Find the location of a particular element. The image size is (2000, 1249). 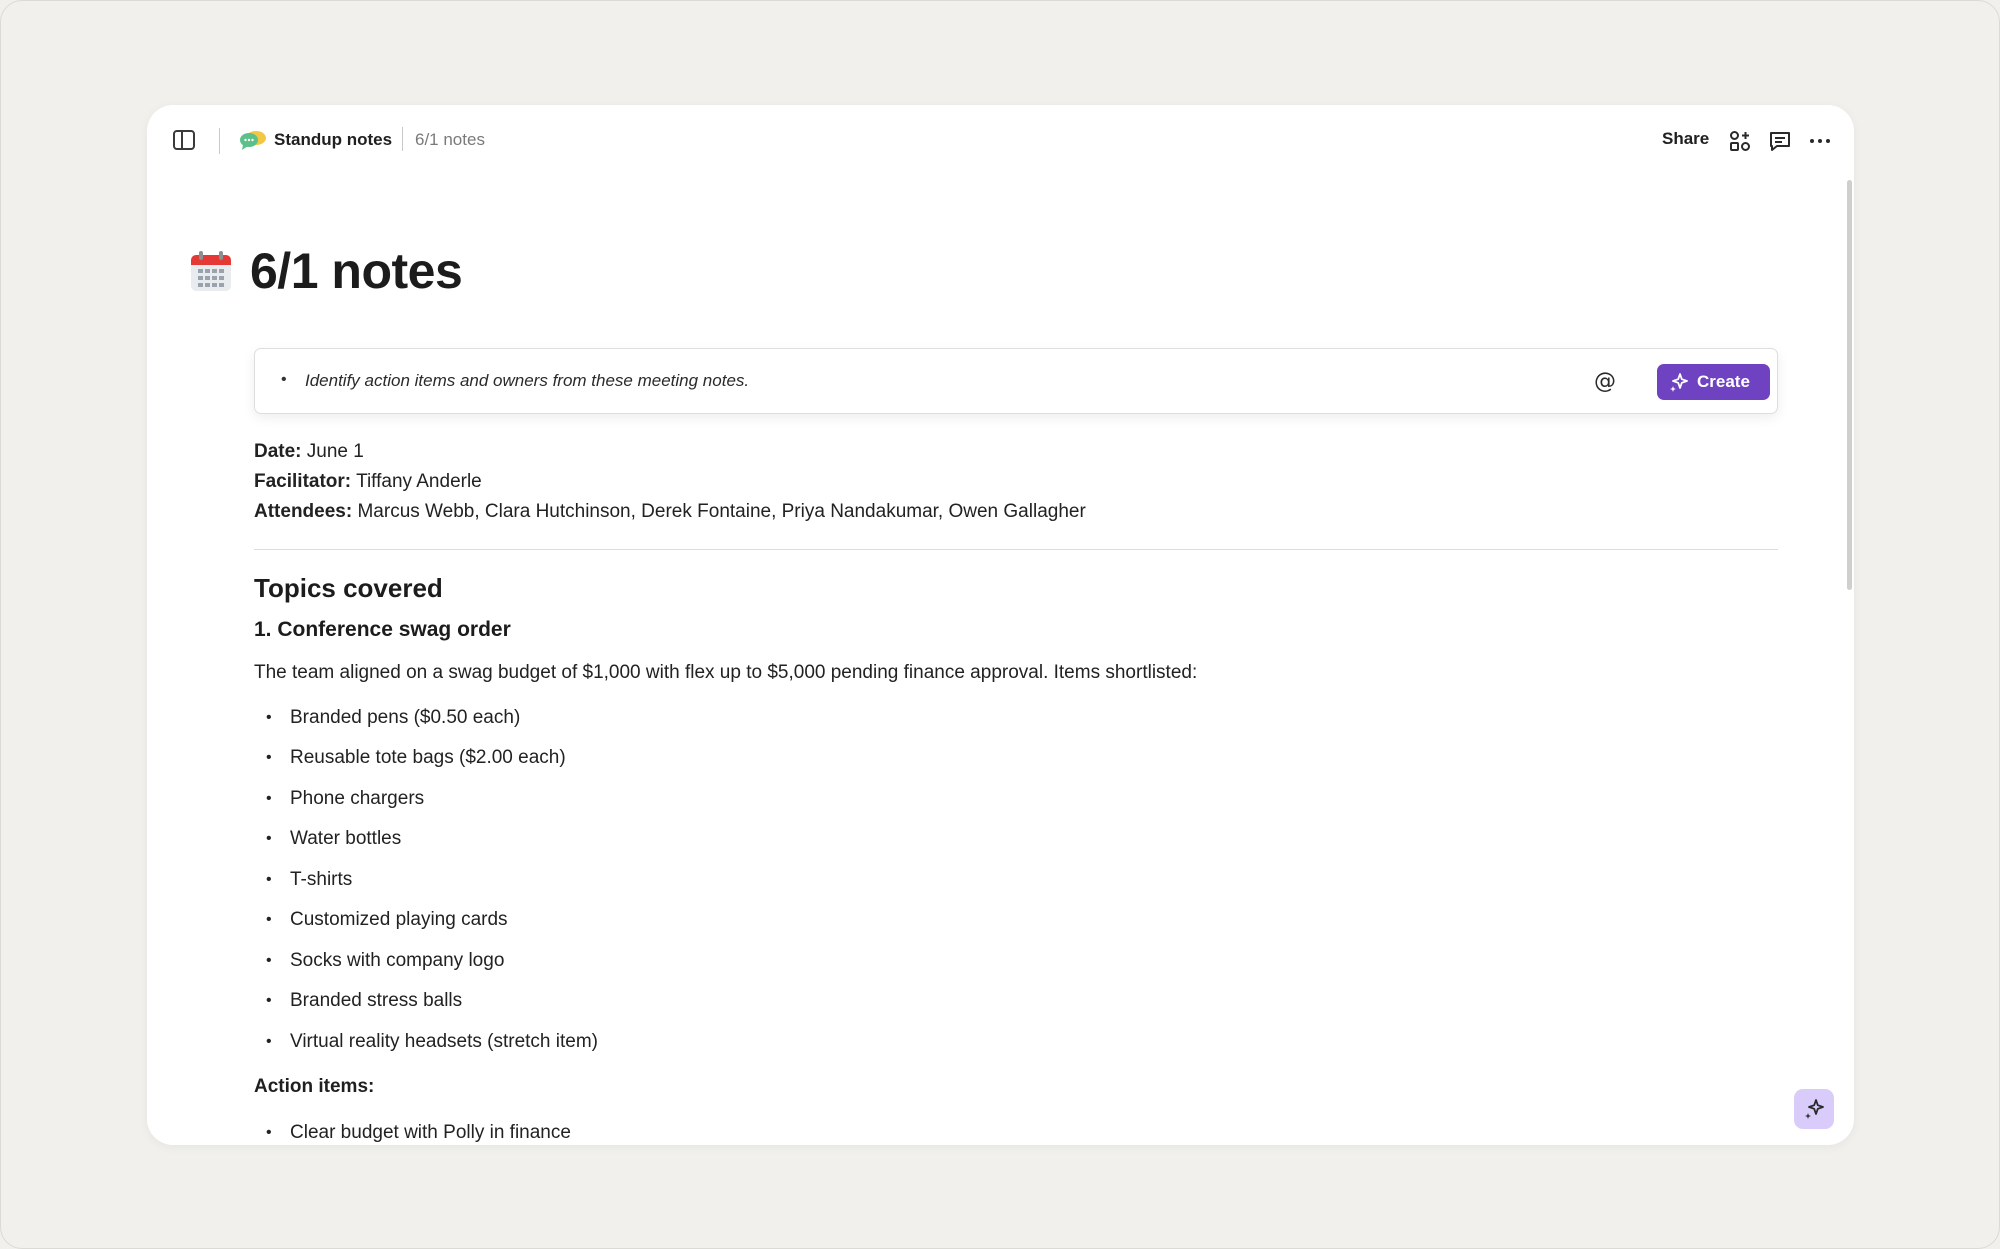

list-item-text: Virtual reality headsets (stretch item) is located at coordinates (444, 1041).